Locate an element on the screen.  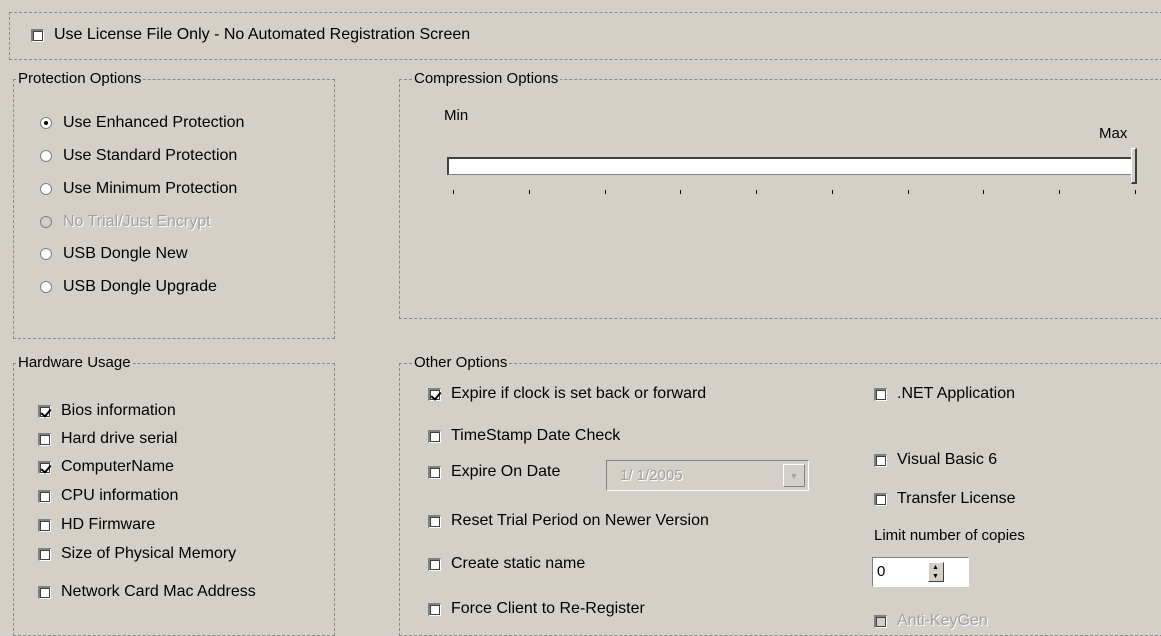
use-standard-protection-option: Use Standard Protection is located at coordinates (138, 156).